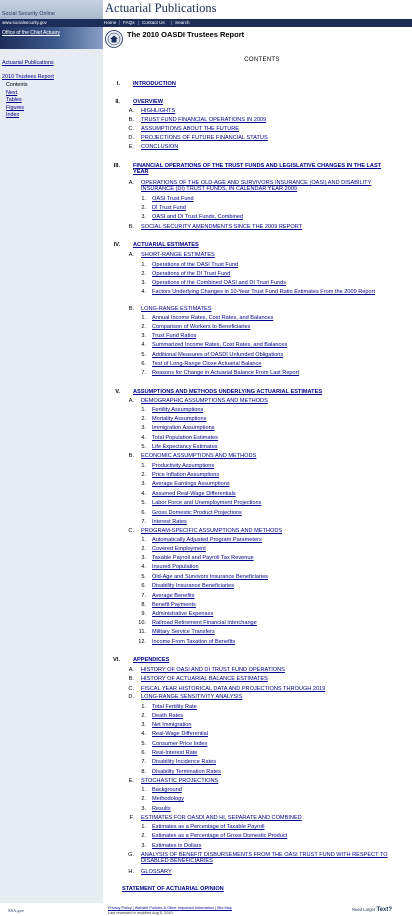 This screenshot has width=412, height=916. I want to click on toc-link: Administrative Expenses, so click(275, 614).